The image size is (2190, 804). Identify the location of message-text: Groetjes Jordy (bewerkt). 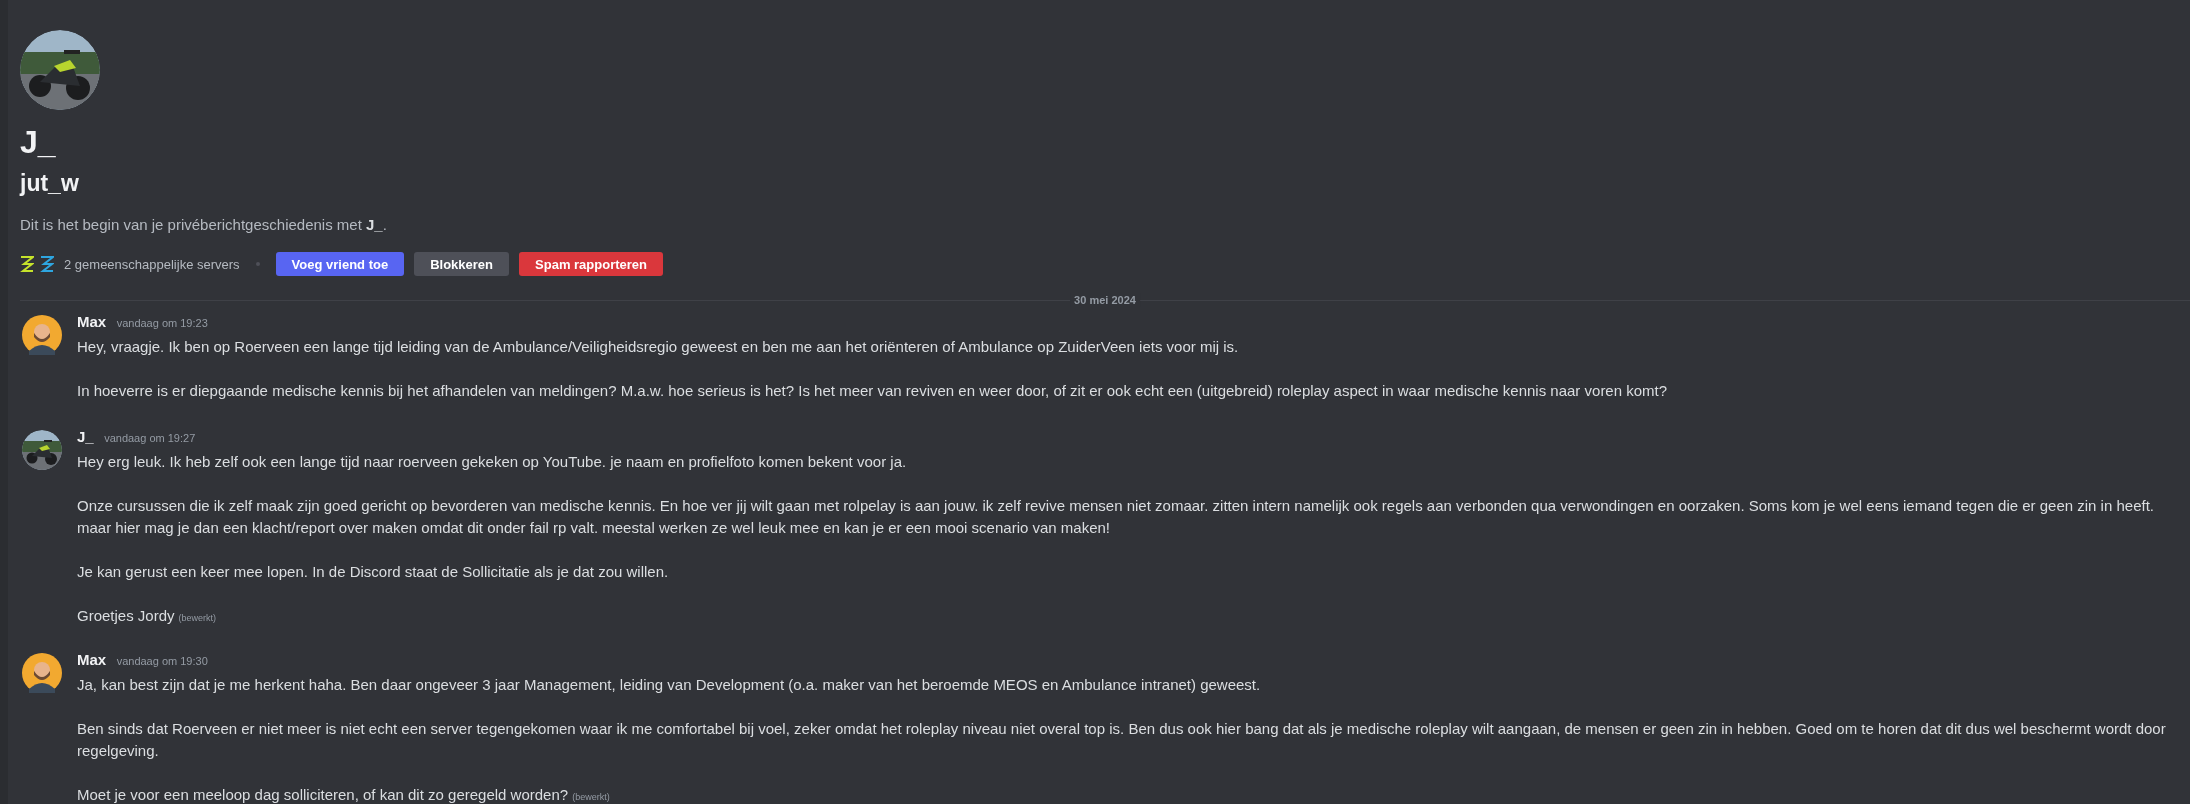
(147, 616).